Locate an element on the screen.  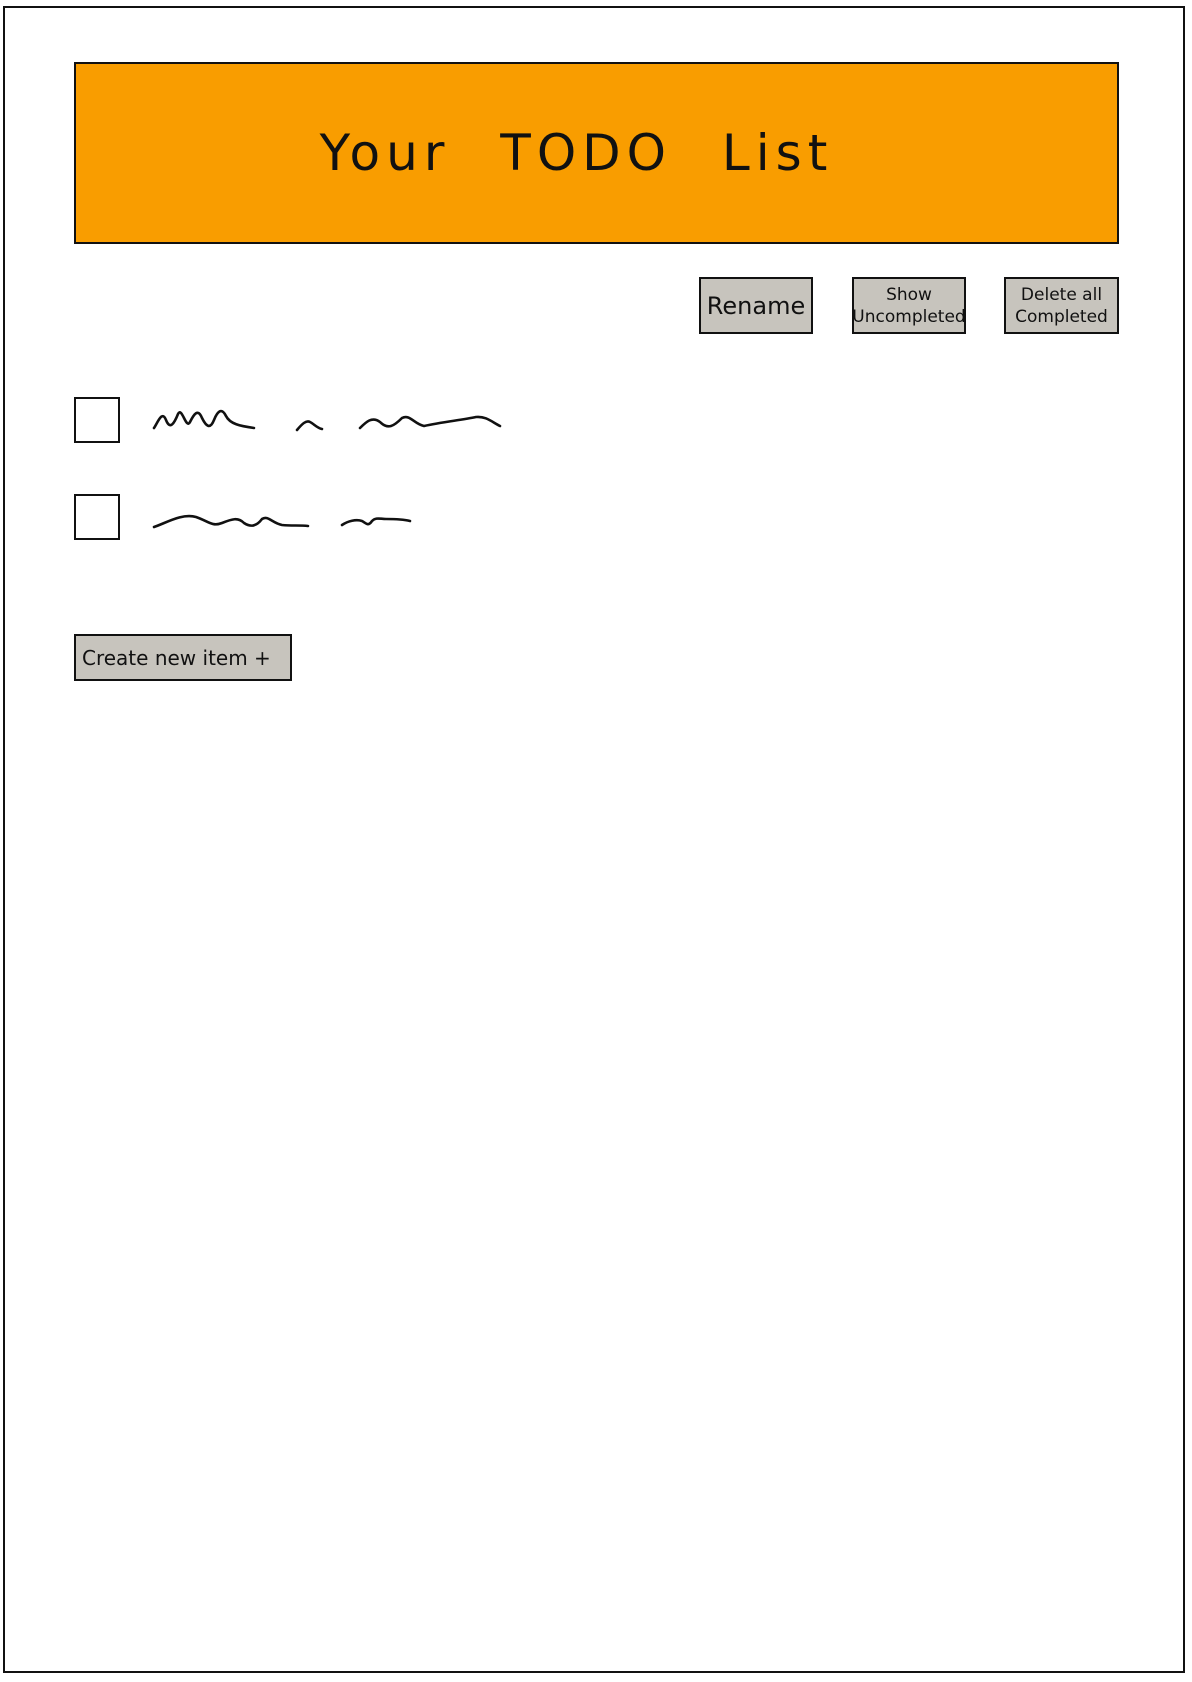
create-new-item-button-label: Create new item + is located at coordinates (176, 657).